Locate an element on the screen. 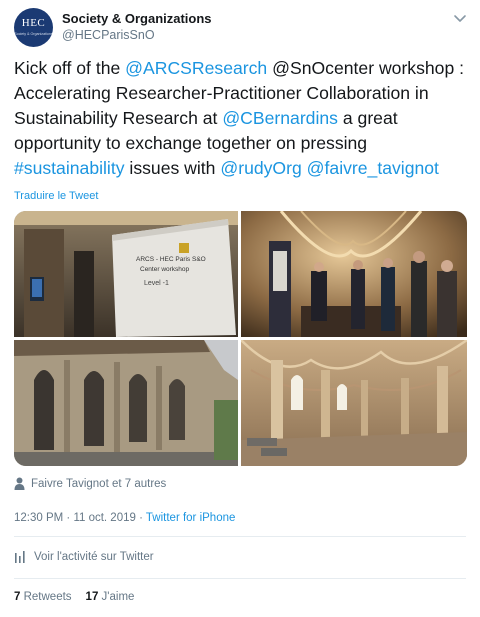 Image resolution: width=480 pixels, height=617 pixels. photo-attendees-hall is located at coordinates (354, 274).